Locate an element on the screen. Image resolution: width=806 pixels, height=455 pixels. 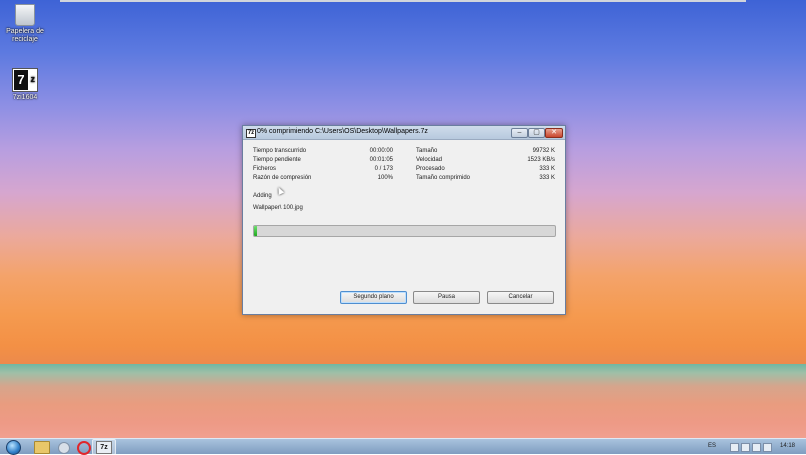
compressed-size-label: Tamaño comprimido is located at coordinates (443, 178).